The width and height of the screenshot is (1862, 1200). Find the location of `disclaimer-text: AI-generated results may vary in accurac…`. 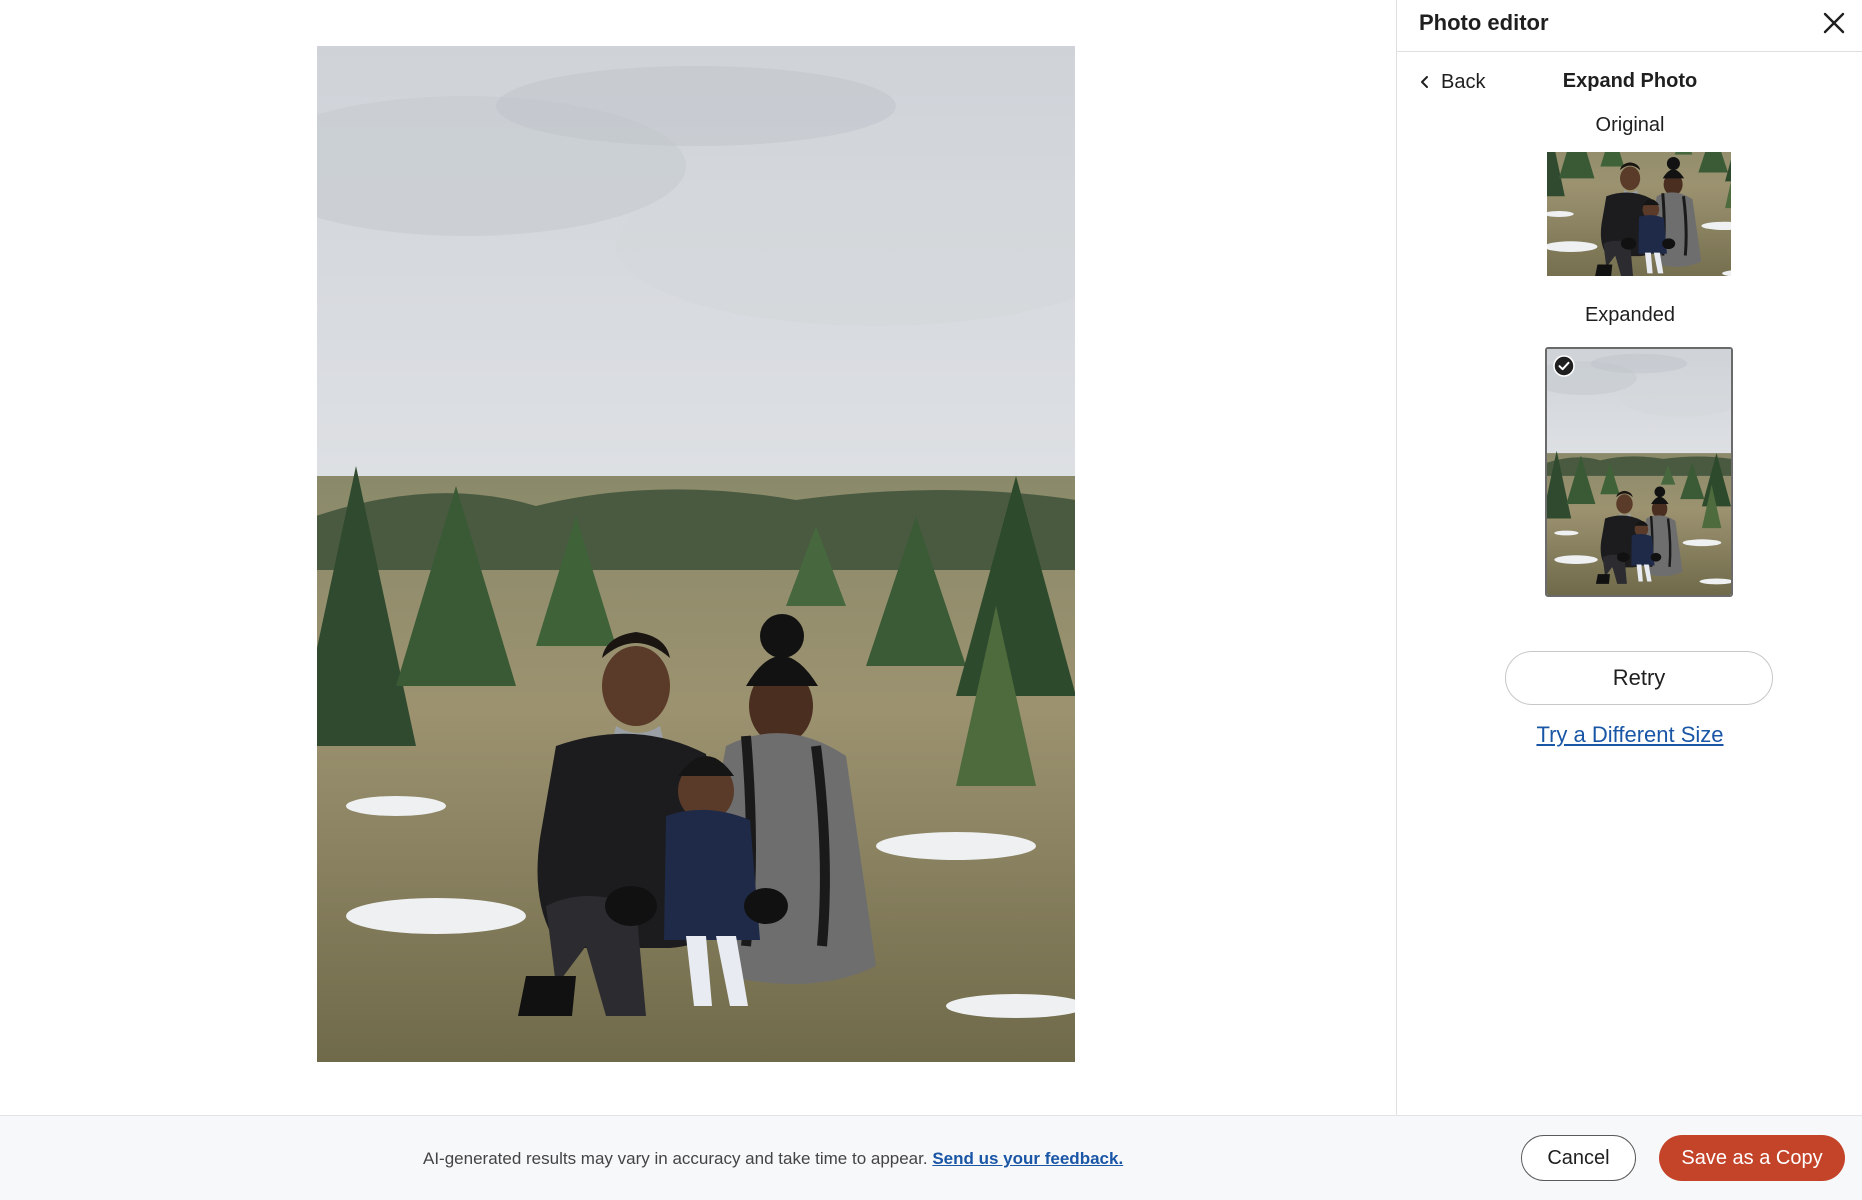

disclaimer-text: AI-generated results may vary in accurac… is located at coordinates (675, 1158).